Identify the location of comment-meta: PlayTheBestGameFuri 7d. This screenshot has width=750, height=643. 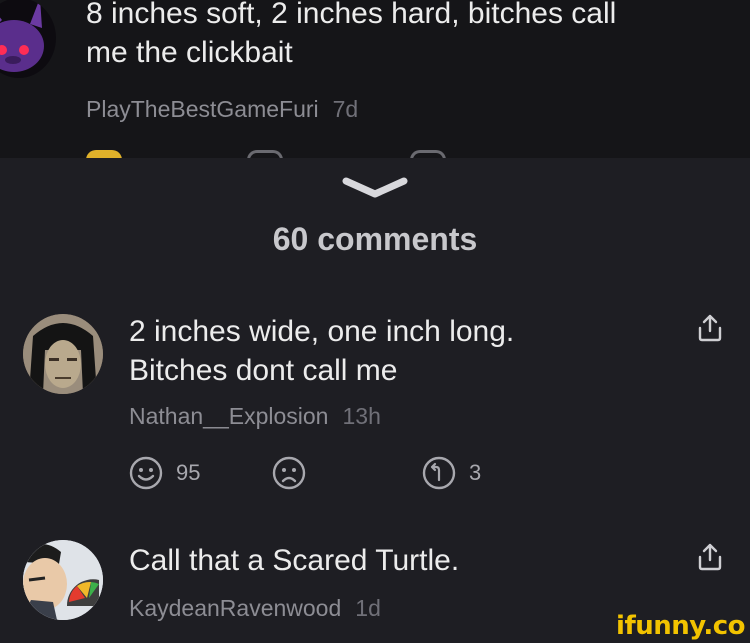
(222, 109).